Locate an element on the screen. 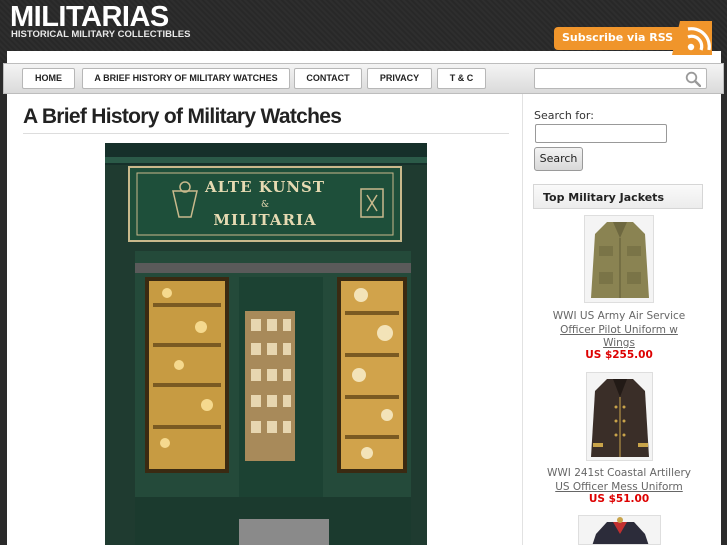 This screenshot has width=727, height=545. nav-terms: T & C is located at coordinates (461, 78).